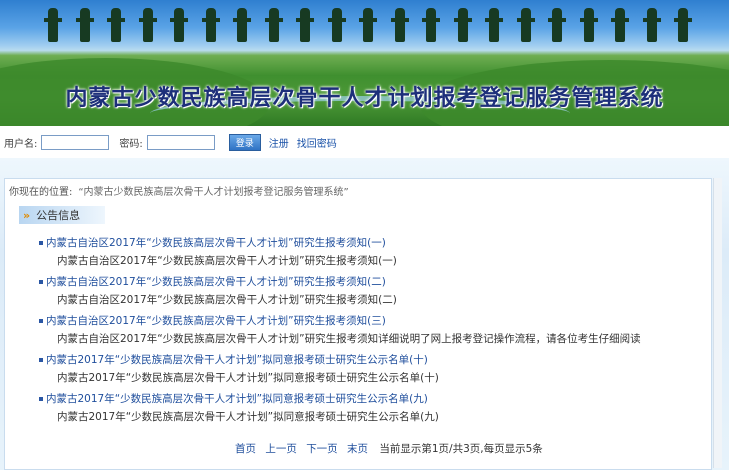 This screenshot has width=729, height=470. Describe the element at coordinates (216, 320) in the screenshot. I see `notice-title-link: 内蒙古自治区2017年“少数民族高层次骨干人才计划”研究生报考须知(三)` at that location.